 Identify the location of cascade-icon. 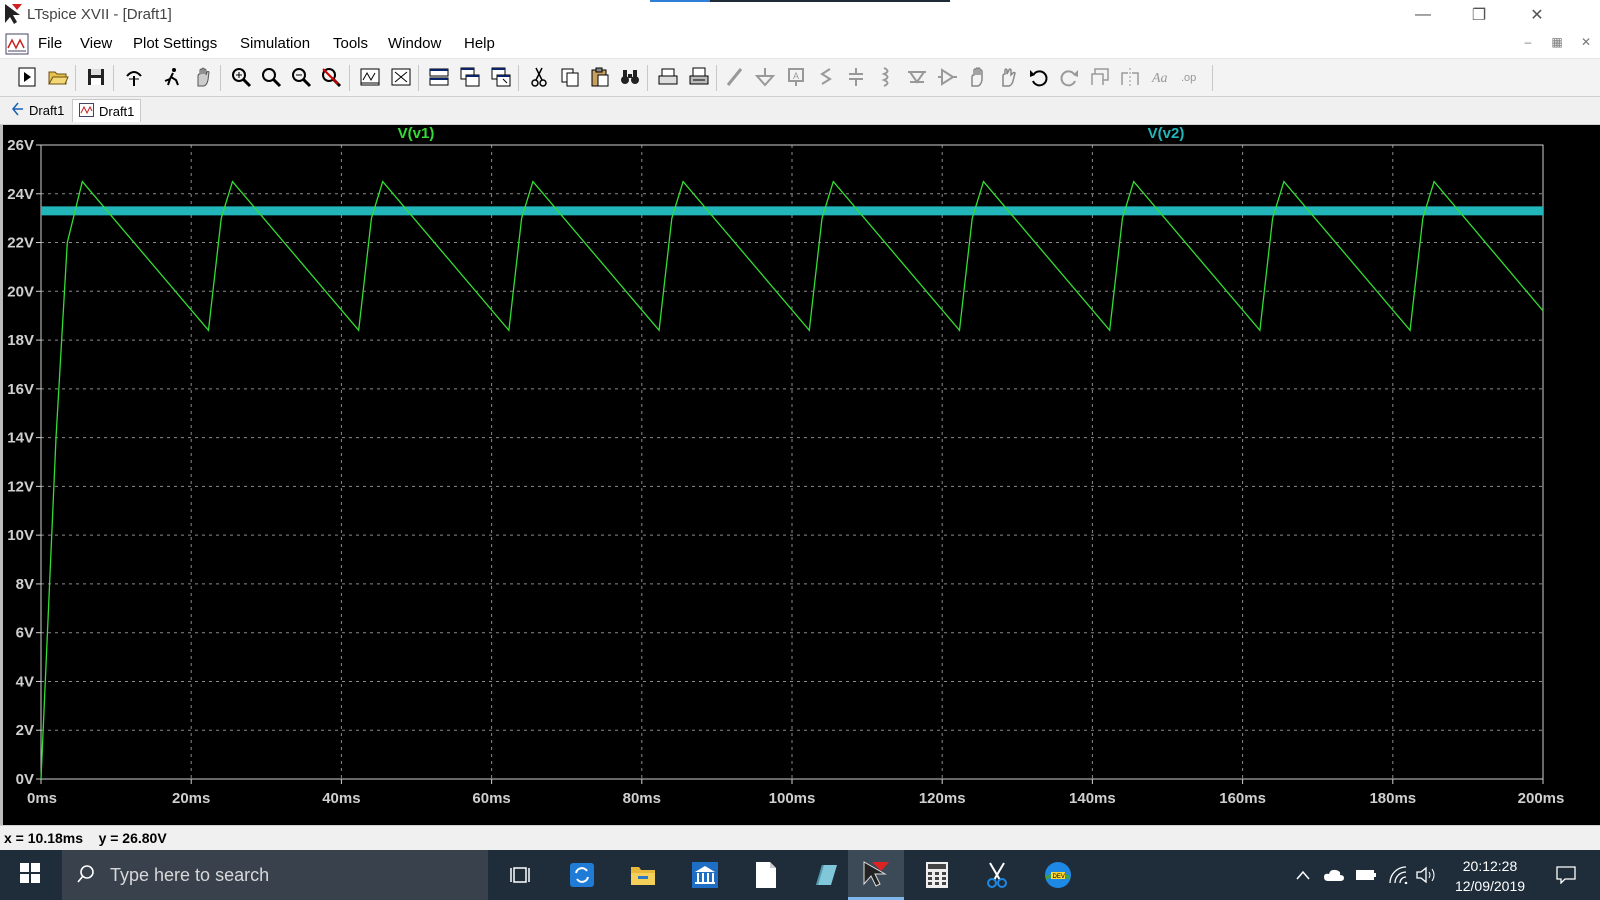
(470, 77).